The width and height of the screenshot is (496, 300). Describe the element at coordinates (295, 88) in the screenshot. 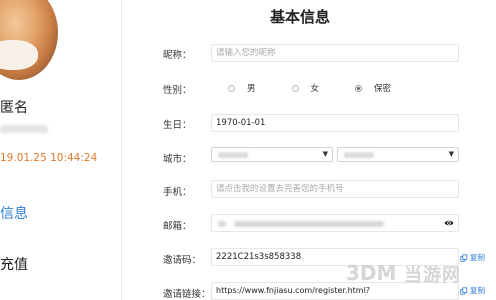

I see `radio-female` at that location.